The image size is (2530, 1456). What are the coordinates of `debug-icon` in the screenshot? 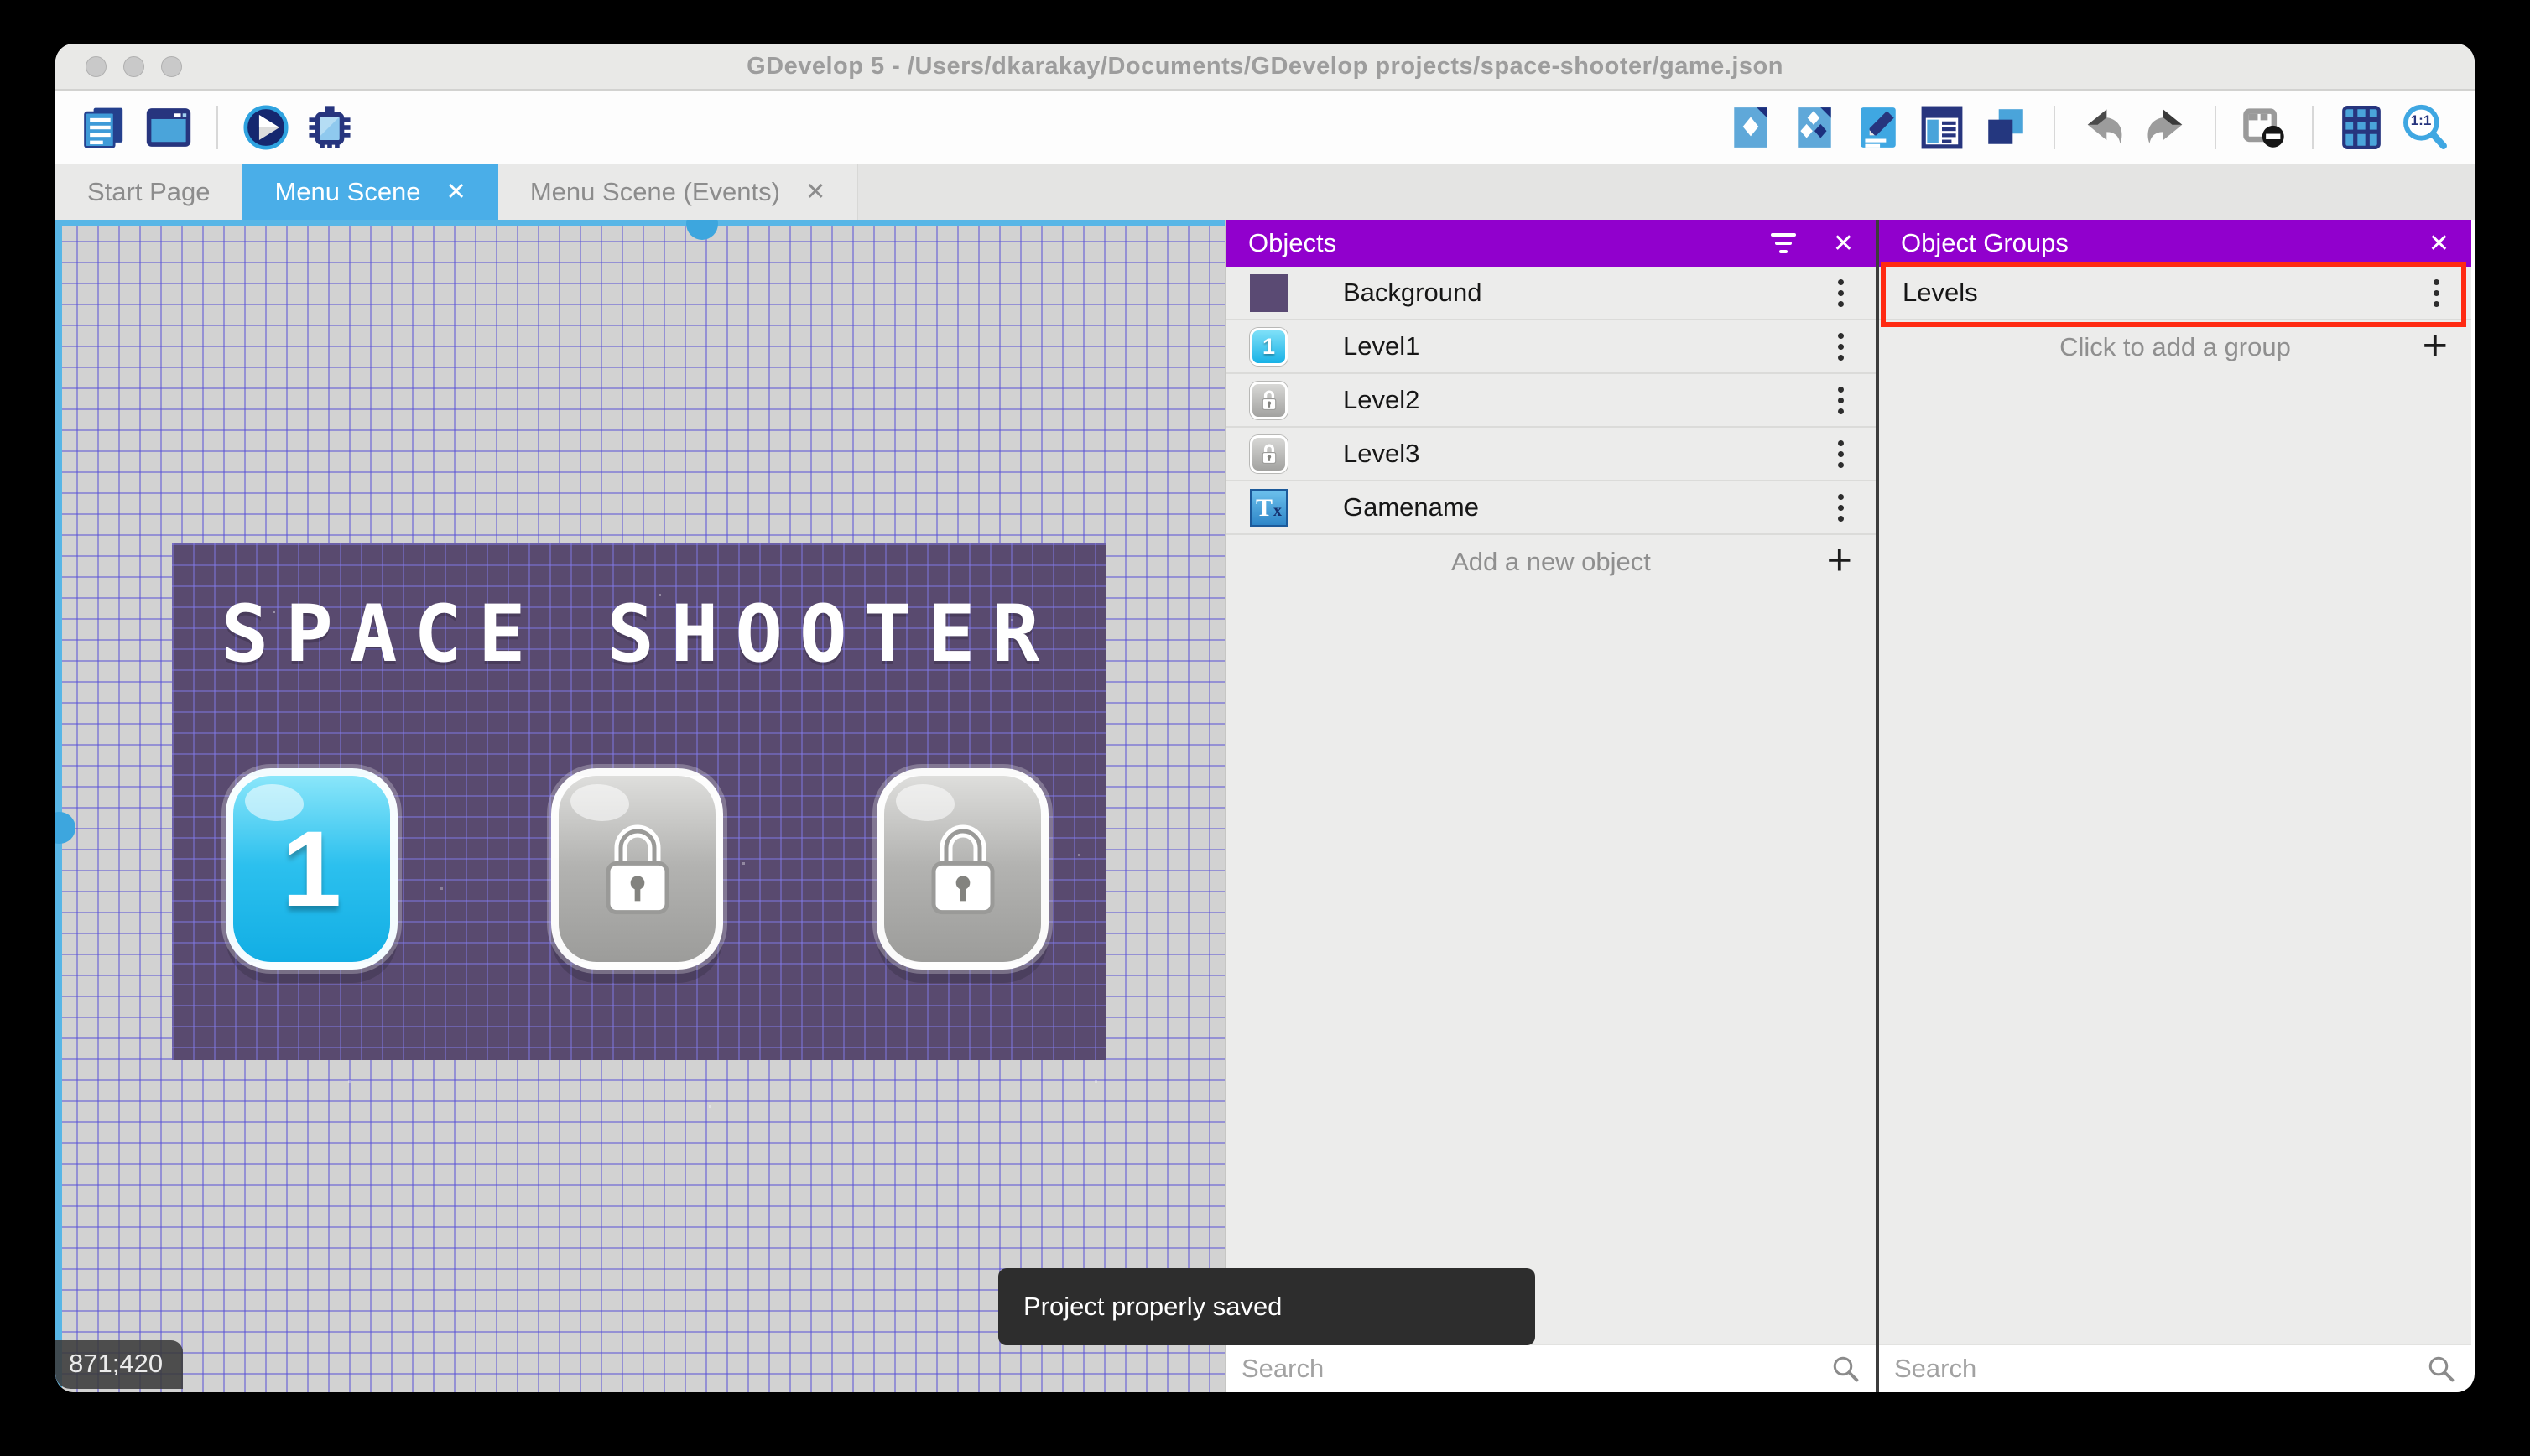 It's located at (330, 126).